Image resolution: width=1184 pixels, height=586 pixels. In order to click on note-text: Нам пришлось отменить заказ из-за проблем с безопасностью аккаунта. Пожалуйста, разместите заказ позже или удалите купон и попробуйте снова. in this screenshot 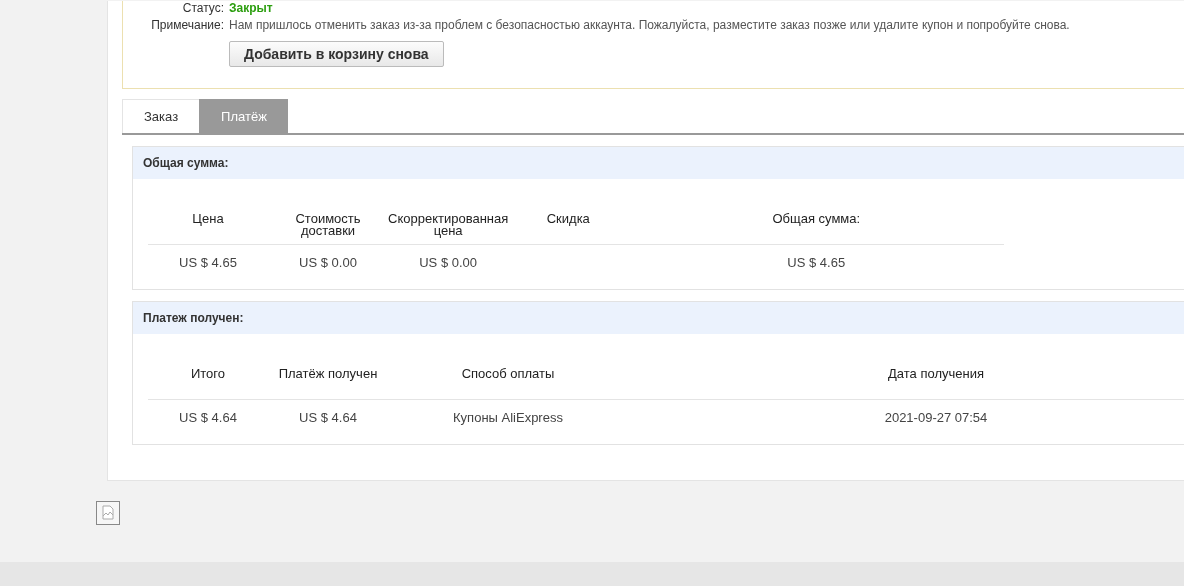, I will do `click(649, 25)`.